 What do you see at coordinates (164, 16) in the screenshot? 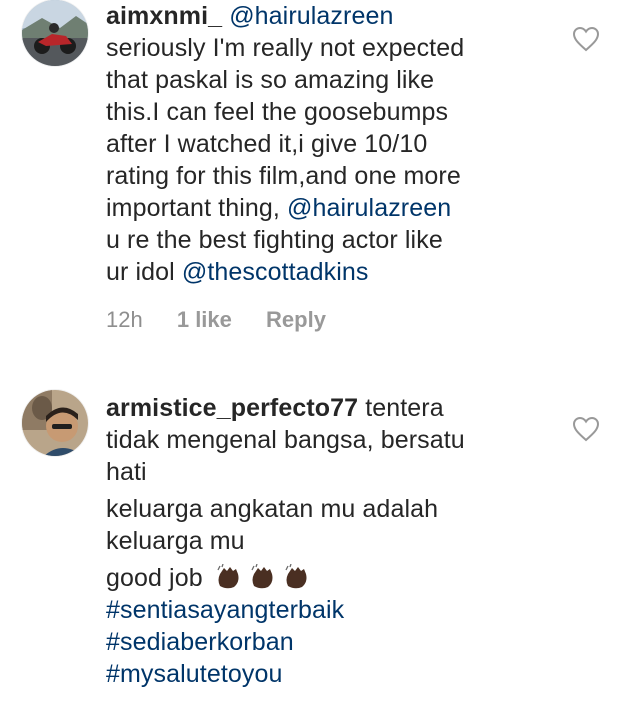
I see `comment-username: aimxnmi_` at bounding box center [164, 16].